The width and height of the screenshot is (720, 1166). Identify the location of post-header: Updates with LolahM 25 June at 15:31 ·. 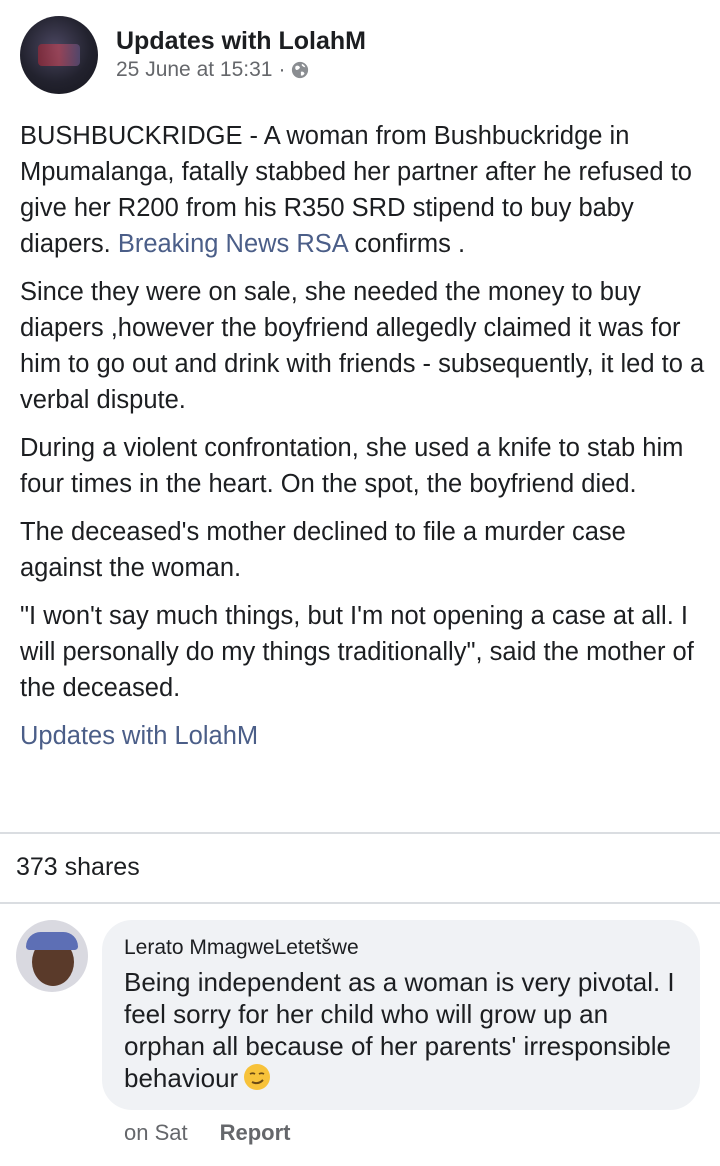
(193, 55).